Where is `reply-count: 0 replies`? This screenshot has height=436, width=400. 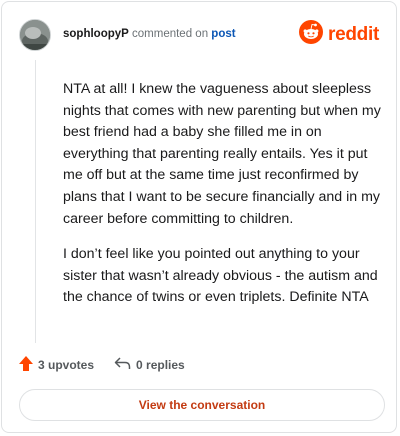 reply-count: 0 replies is located at coordinates (160, 365).